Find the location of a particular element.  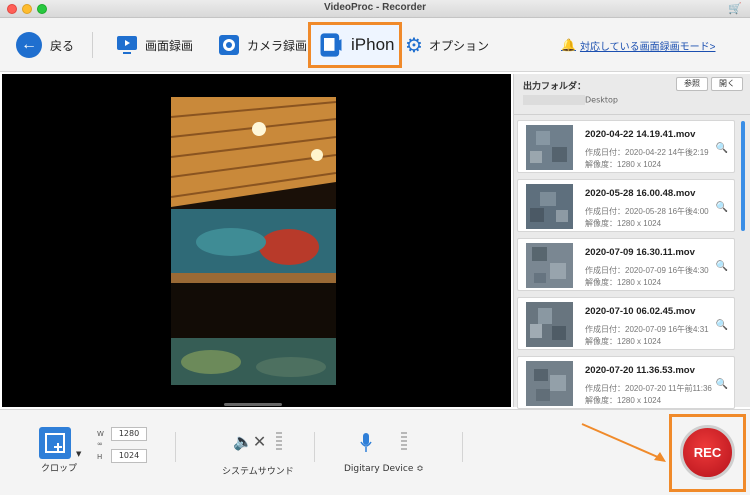

iphone-record-label: iPhon is located at coordinates (373, 44).